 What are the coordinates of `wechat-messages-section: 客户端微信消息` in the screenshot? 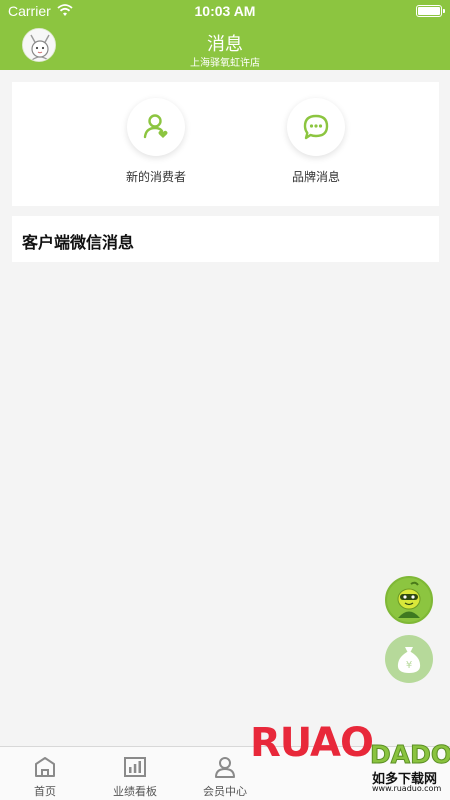 It's located at (225, 239).